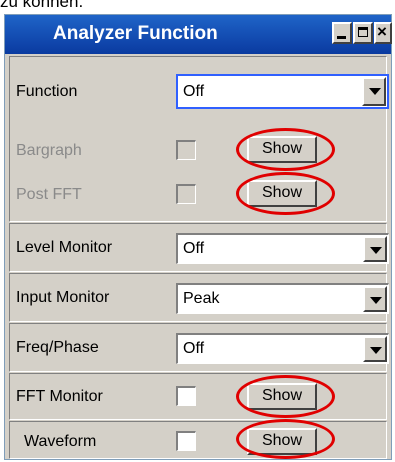  I want to click on bargraph-checkbox, so click(186, 150).